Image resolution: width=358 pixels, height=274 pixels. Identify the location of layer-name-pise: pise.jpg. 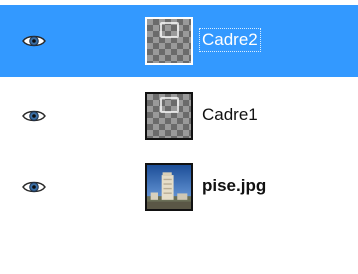
(234, 186).